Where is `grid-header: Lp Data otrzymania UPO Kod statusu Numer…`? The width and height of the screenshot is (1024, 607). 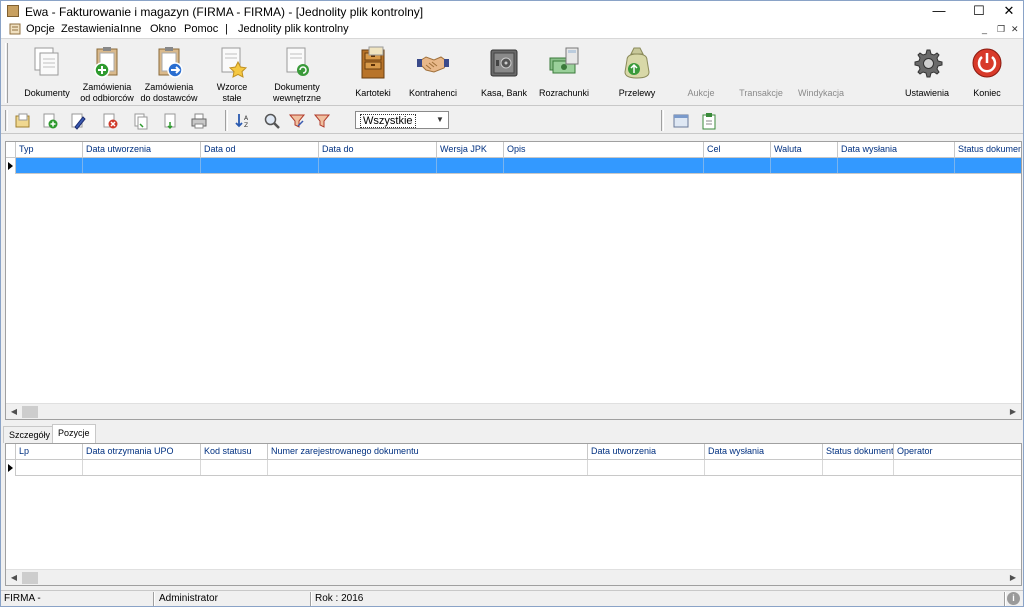 grid-header: Lp Data otrzymania UPO Kod statusu Numer… is located at coordinates (513, 452).